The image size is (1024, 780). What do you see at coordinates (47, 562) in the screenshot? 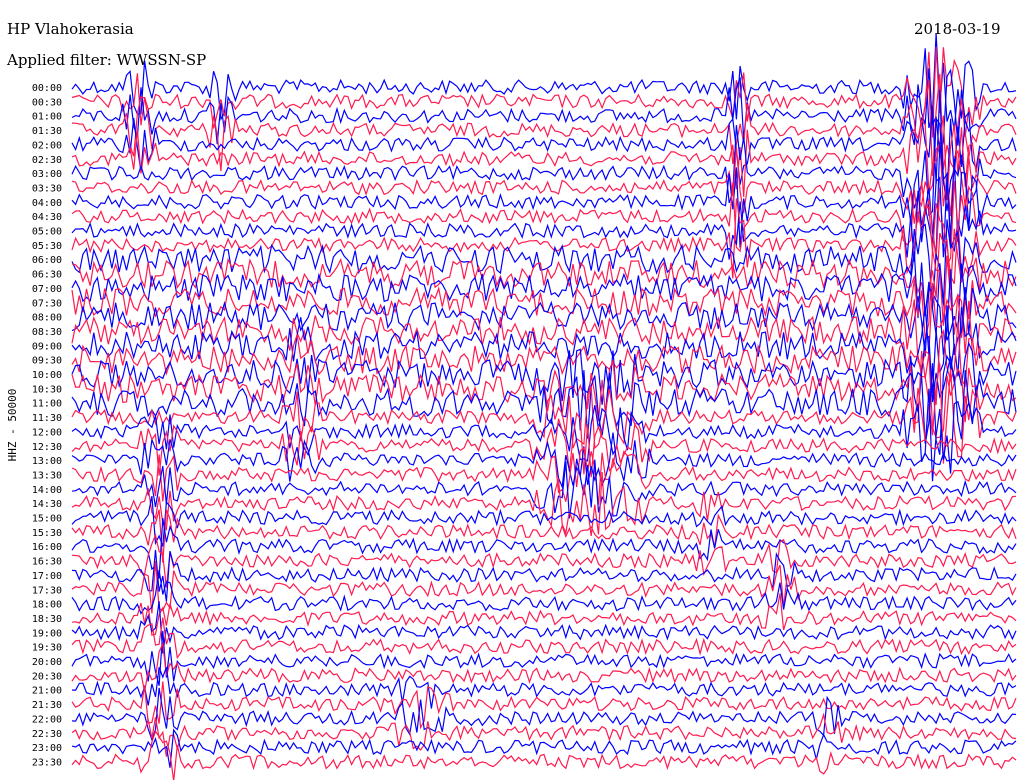
I see `time-label: 16:30` at bounding box center [47, 562].